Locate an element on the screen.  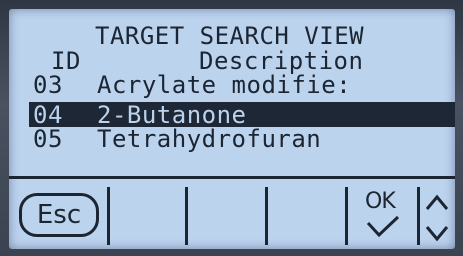
list-item-id: 05 is located at coordinates (48, 139).